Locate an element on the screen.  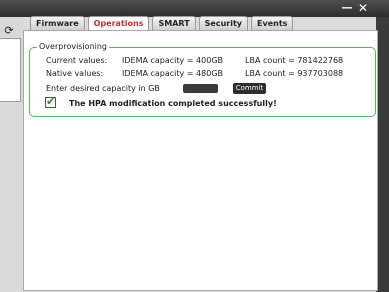
capacity-input-label: Enter desired capacity in GB is located at coordinates (103, 88).